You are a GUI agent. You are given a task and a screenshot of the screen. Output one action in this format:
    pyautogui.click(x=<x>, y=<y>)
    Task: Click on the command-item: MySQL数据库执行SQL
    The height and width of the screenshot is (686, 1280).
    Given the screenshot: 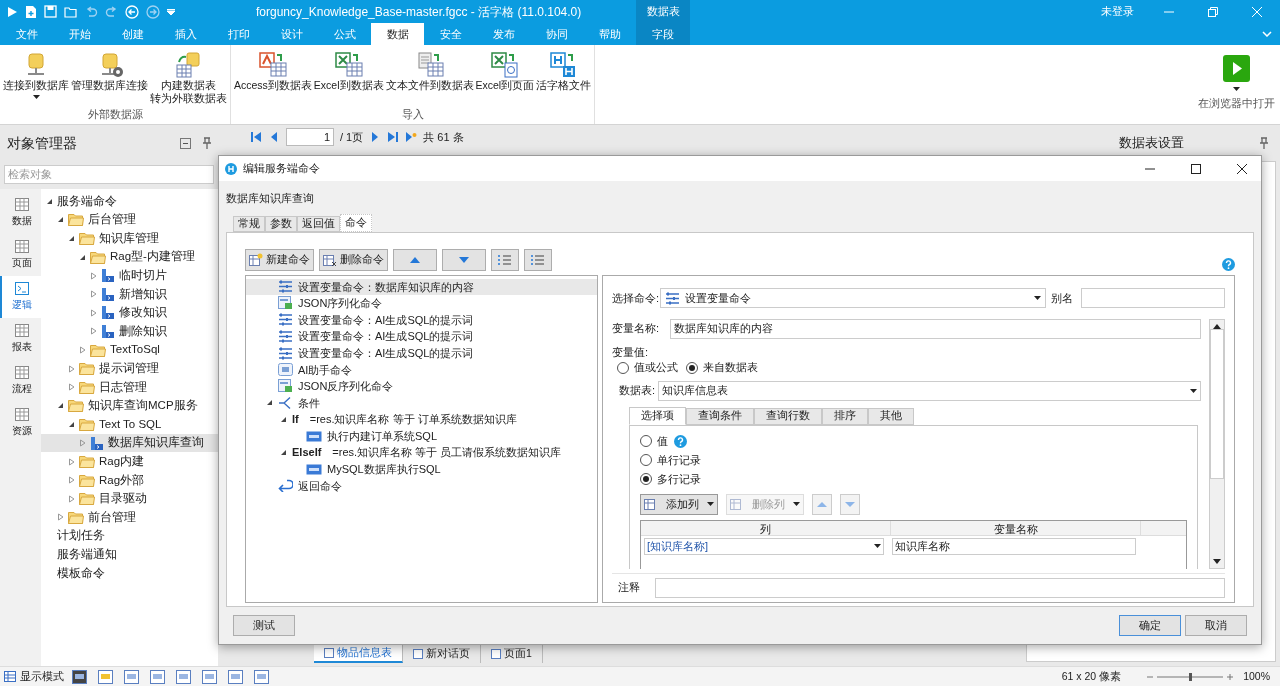 What is the action you would take?
    pyautogui.click(x=421, y=469)
    